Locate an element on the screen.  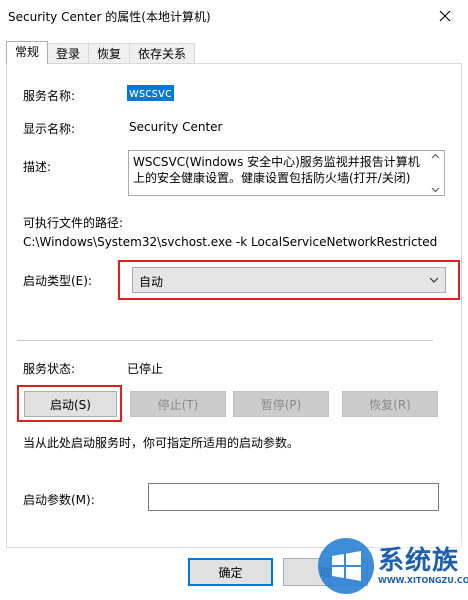
watermark-brand: 系统族 is located at coordinates (419, 561).